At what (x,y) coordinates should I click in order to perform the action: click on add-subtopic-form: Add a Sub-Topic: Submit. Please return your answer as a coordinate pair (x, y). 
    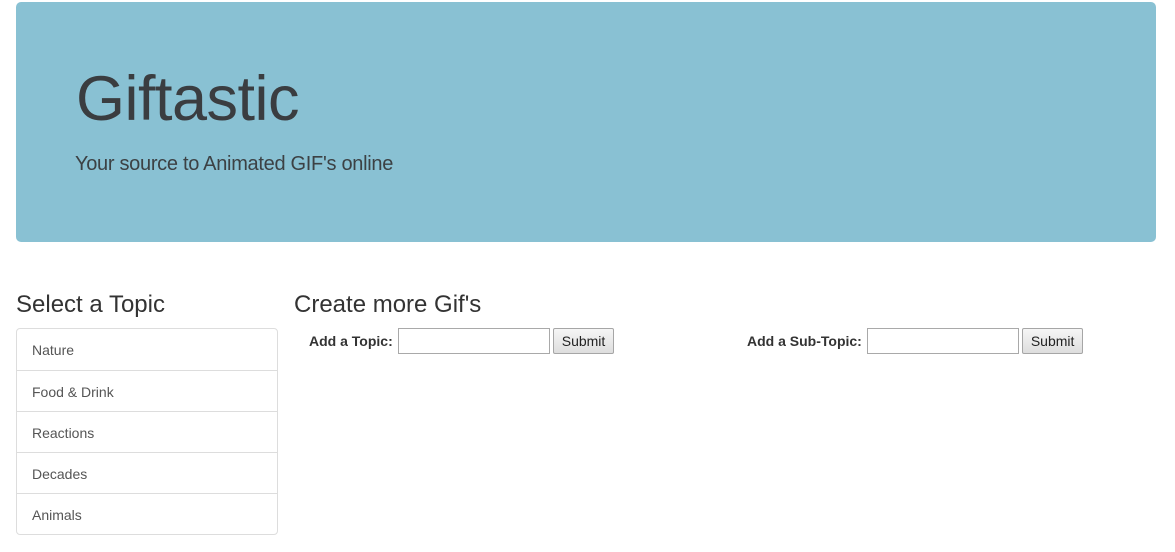
    Looking at the image, I should click on (915, 341).